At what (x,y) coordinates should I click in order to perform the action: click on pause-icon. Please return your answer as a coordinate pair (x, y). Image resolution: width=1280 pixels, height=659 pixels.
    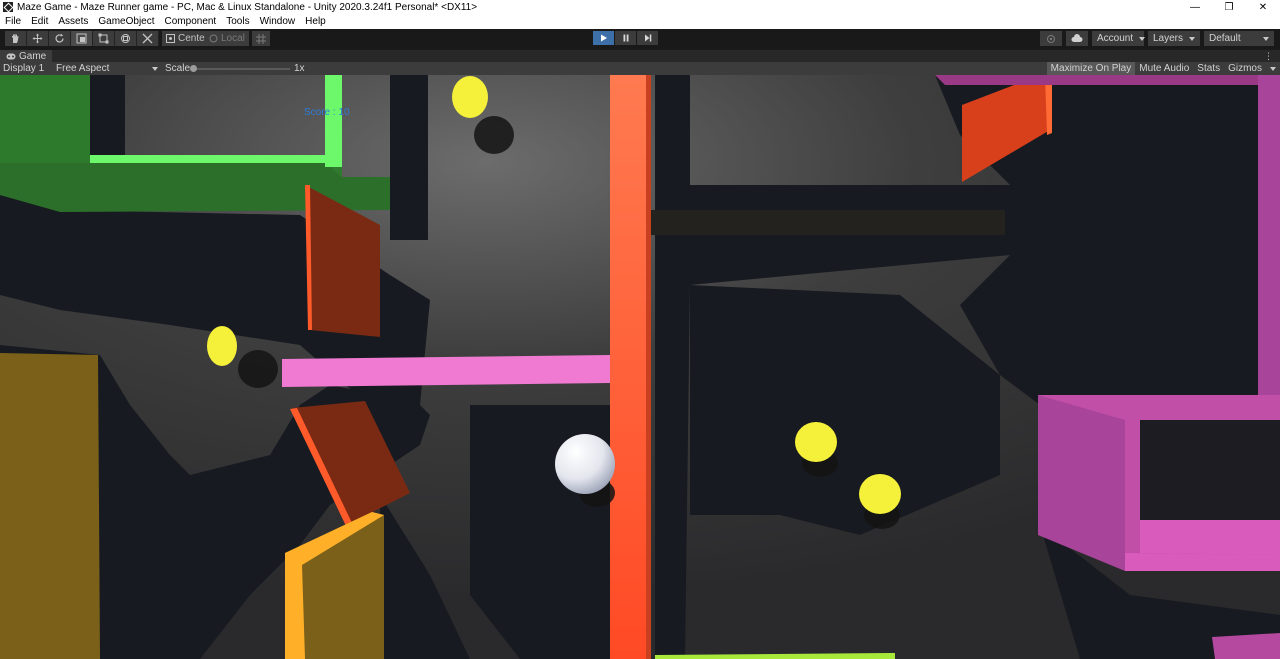
    Looking at the image, I should click on (625, 38).